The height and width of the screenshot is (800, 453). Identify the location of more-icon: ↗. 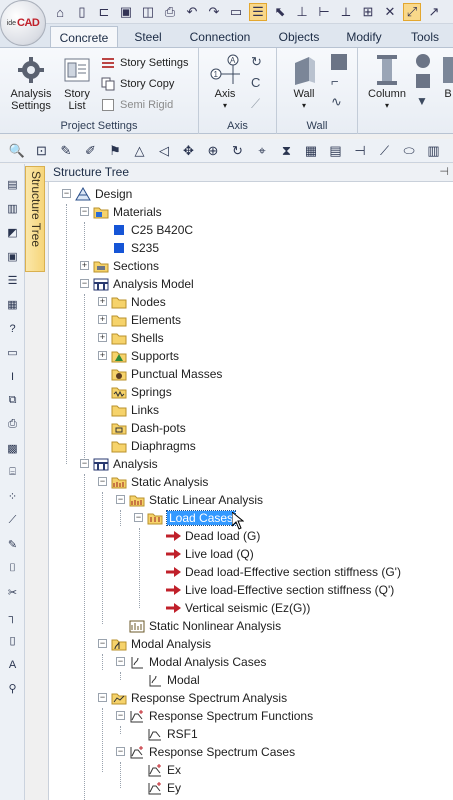
(434, 12).